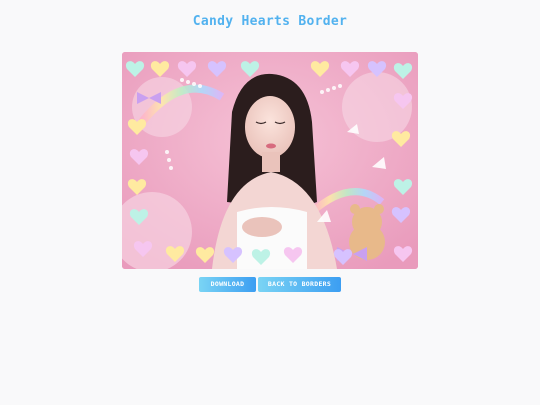 Image resolution: width=540 pixels, height=405 pixels. I want to click on action-button-row: DOWNLOAD BACK TO BORDERS, so click(270, 284).